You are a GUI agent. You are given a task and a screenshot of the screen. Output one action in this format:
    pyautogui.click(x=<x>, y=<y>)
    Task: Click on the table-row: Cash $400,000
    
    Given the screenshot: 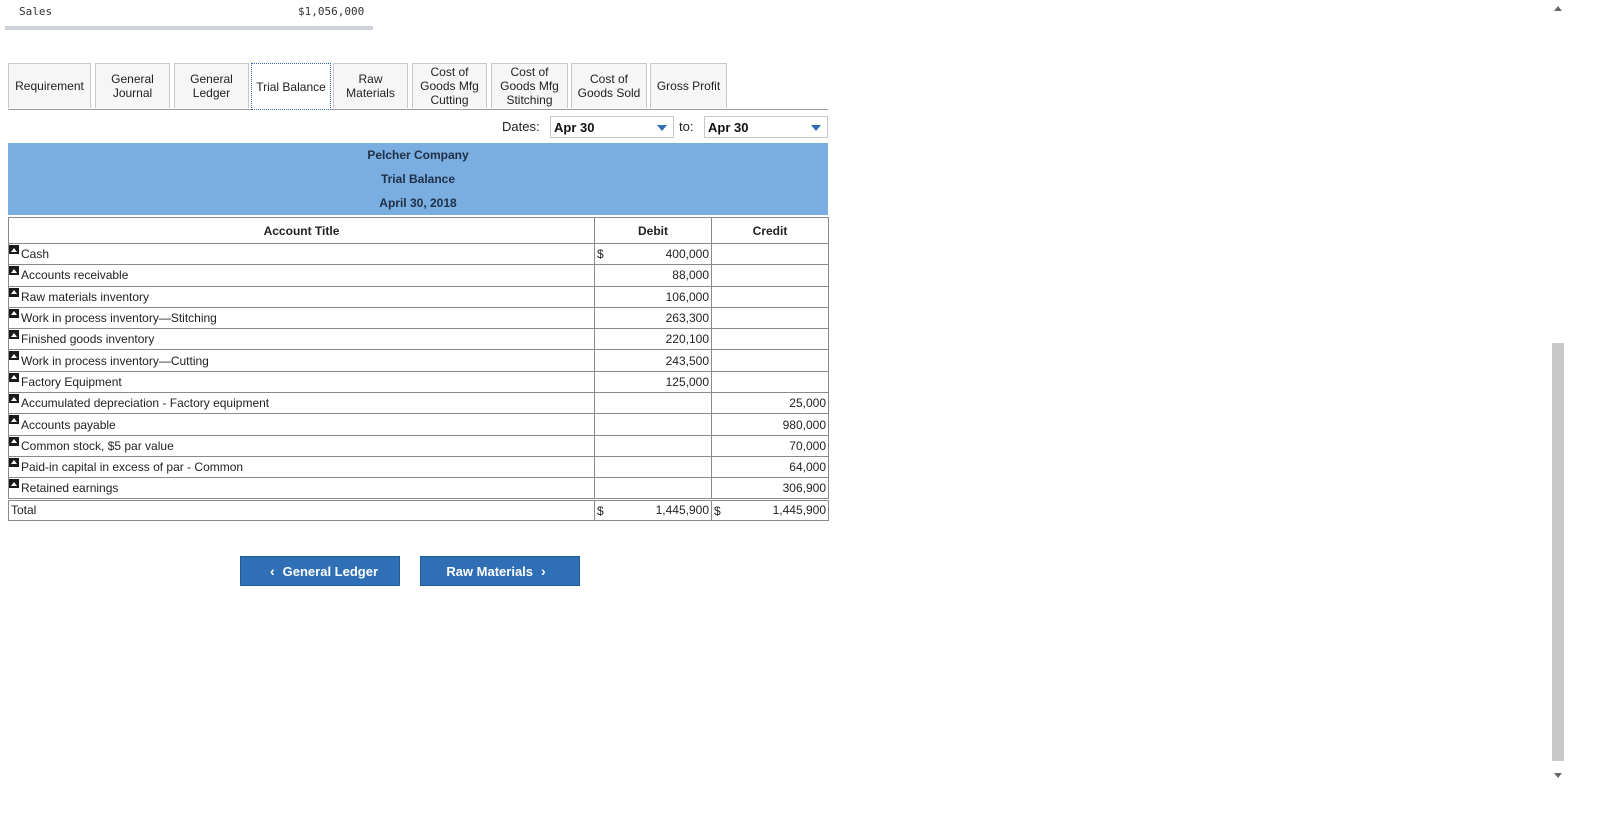 What is the action you would take?
    pyautogui.click(x=418, y=254)
    